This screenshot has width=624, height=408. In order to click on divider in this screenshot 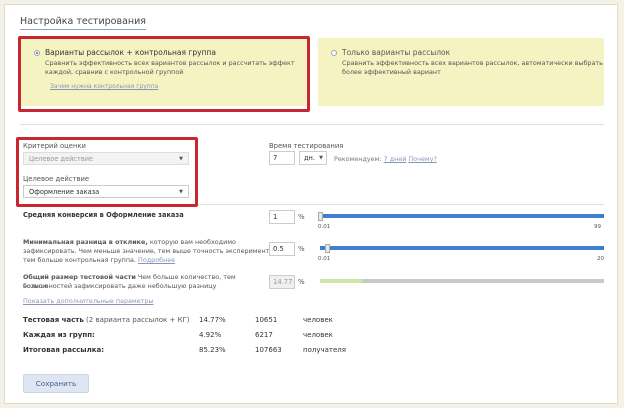, I will do `click(312, 124)`.